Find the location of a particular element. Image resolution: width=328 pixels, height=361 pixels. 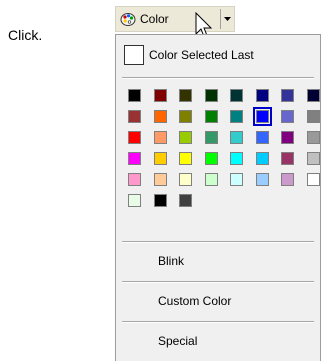

color-selected-last-label: Color Selected Last is located at coordinates (201, 55).